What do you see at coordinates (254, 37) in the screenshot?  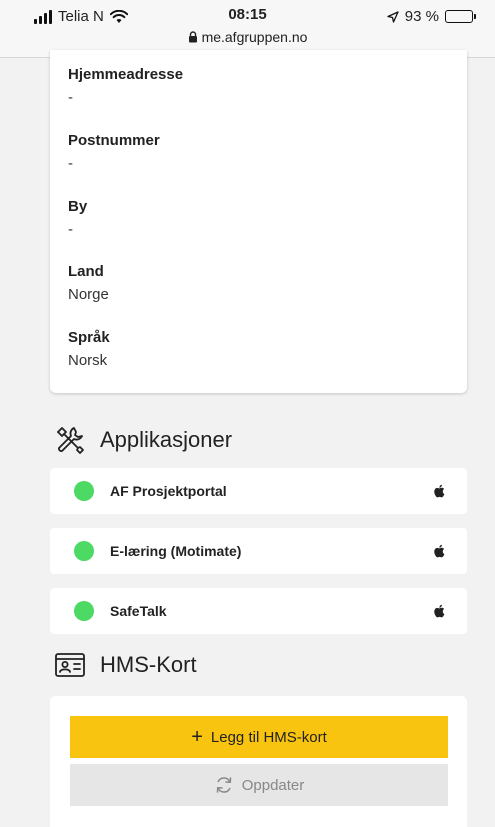 I see `url-text: me.afgruppen.no` at bounding box center [254, 37].